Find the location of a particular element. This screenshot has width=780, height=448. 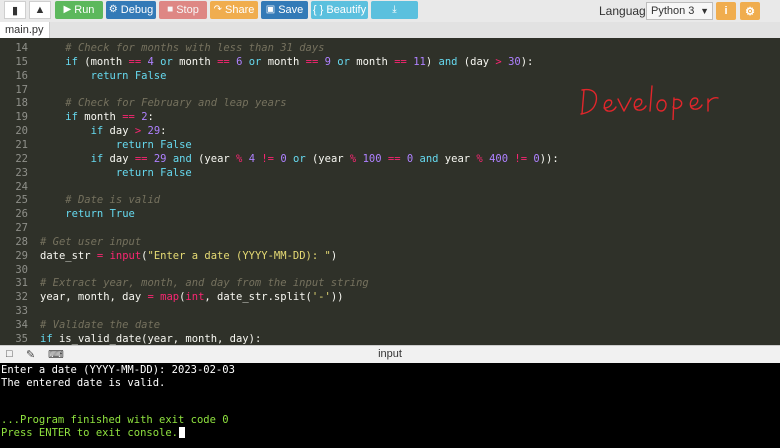

console-line: ...Program finished with exit code 0 is located at coordinates (115, 420).